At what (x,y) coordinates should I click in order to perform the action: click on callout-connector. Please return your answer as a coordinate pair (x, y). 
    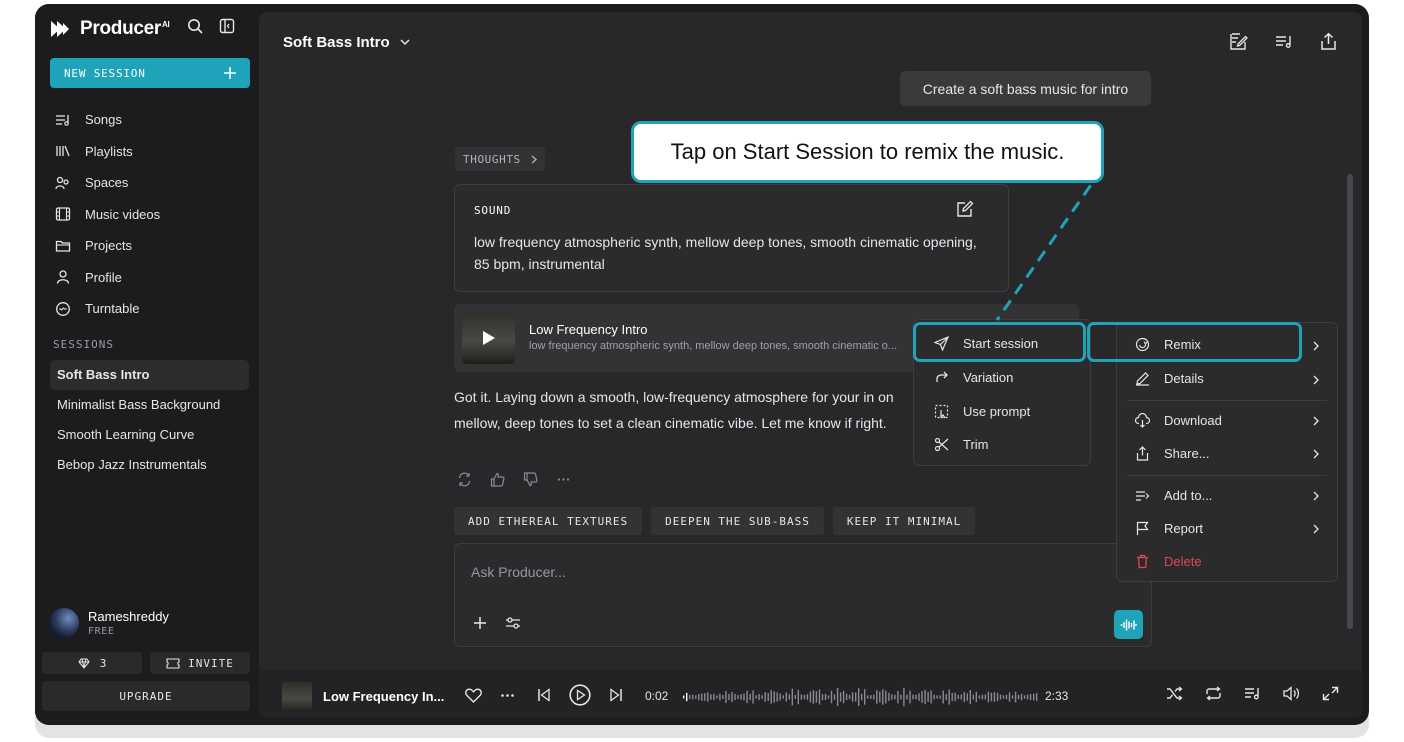
    Looking at the image, I should click on (1049, 244).